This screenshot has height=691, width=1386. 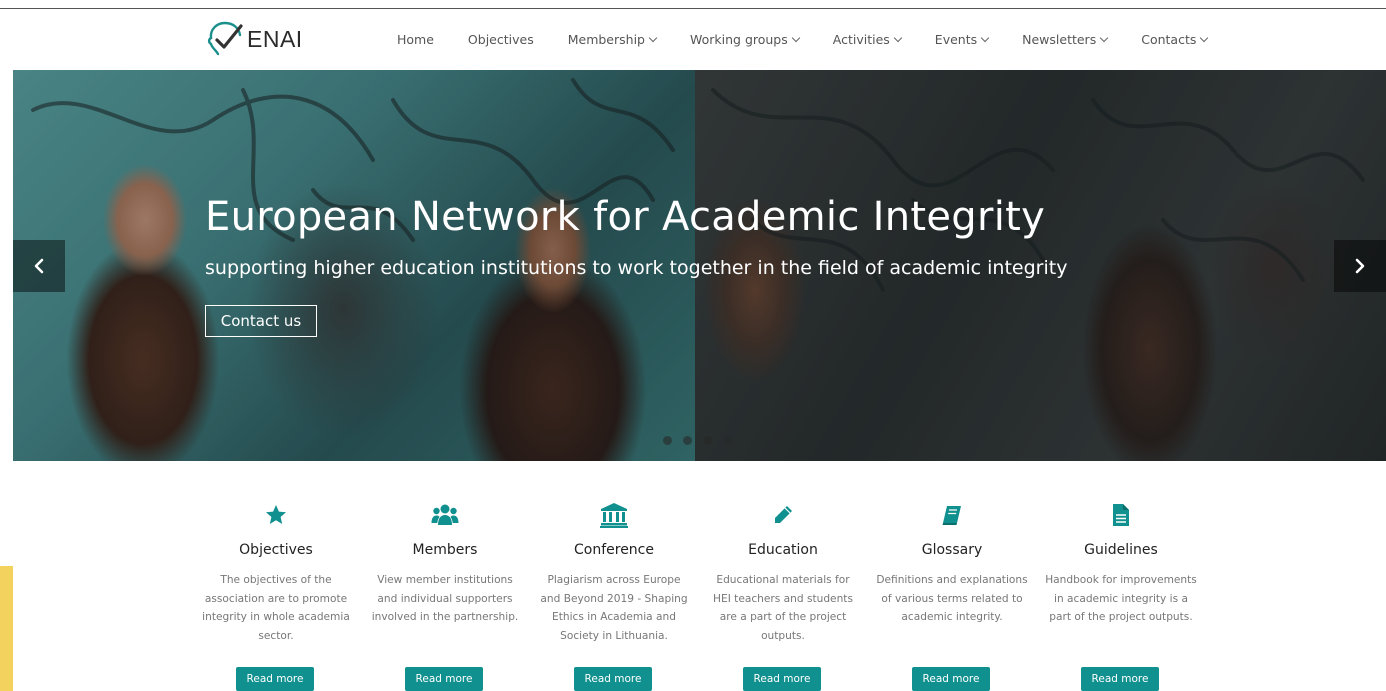 I want to click on nav-activities-label: Activities, so click(x=861, y=39).